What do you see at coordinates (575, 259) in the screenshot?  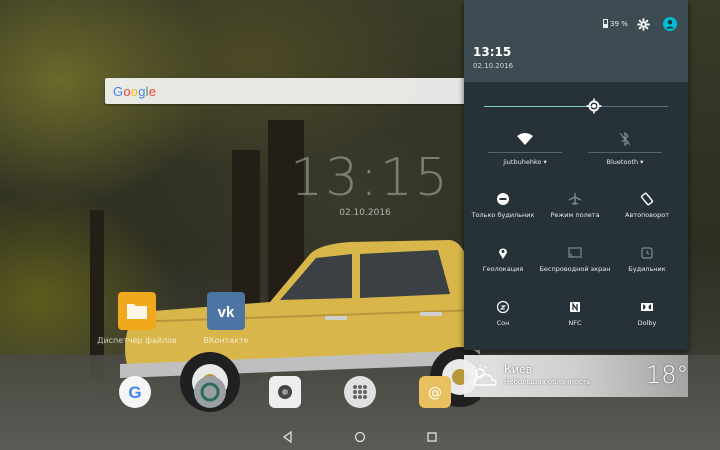 I see `tile-cast-screen: Беспроводной экран` at bounding box center [575, 259].